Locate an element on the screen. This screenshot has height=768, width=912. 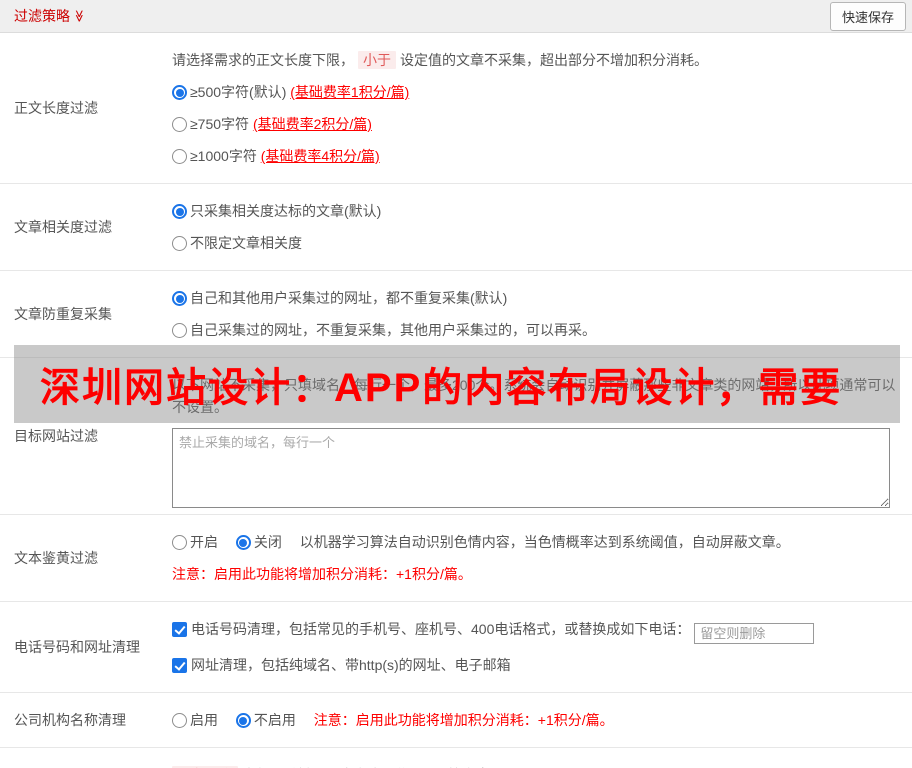
porn-filter-description: 以机器学习算法自动识别色情内容，当色情概率达到系统阈值，自动屏蔽文章。 is located at coordinates (544, 542).